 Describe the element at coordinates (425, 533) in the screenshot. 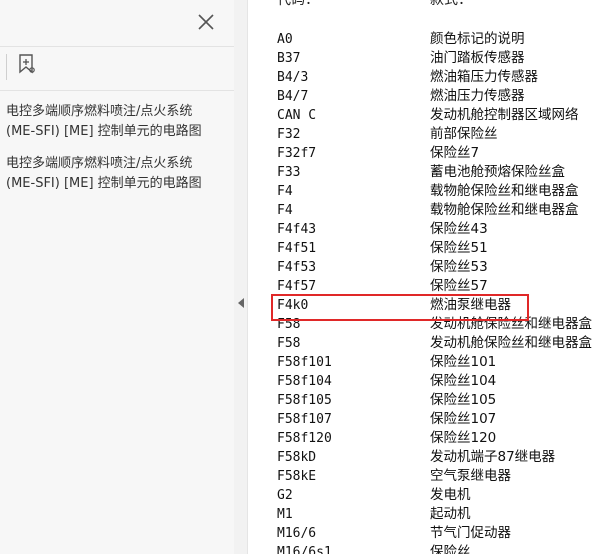

I see `table-row: M16/6 节气门促动器` at that location.